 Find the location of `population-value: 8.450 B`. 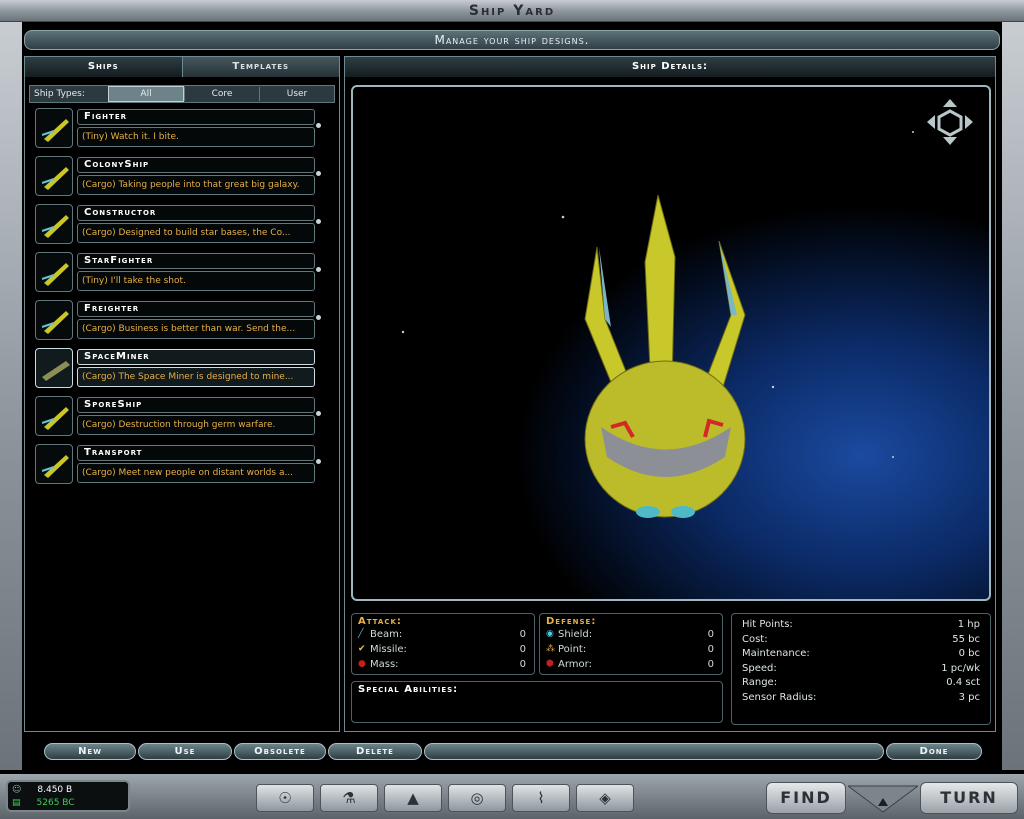

population-value: 8.450 B is located at coordinates (55, 790).